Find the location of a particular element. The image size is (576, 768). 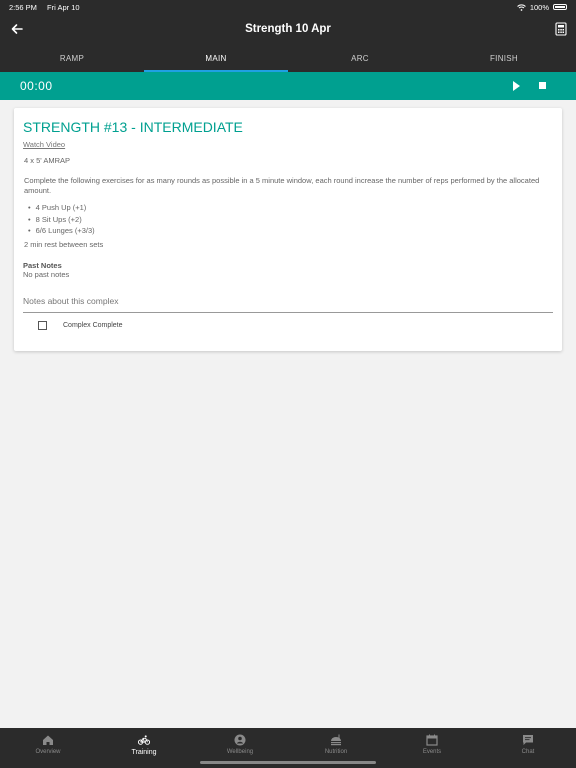

exercise-item: 8 Sit Ups (+2) is located at coordinates (61, 220).